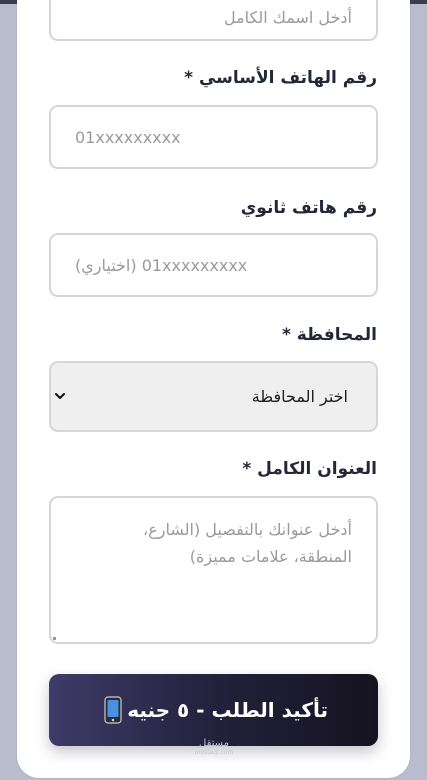  Describe the element at coordinates (214, 743) in the screenshot. I see `watermark-text: مستقل` at that location.